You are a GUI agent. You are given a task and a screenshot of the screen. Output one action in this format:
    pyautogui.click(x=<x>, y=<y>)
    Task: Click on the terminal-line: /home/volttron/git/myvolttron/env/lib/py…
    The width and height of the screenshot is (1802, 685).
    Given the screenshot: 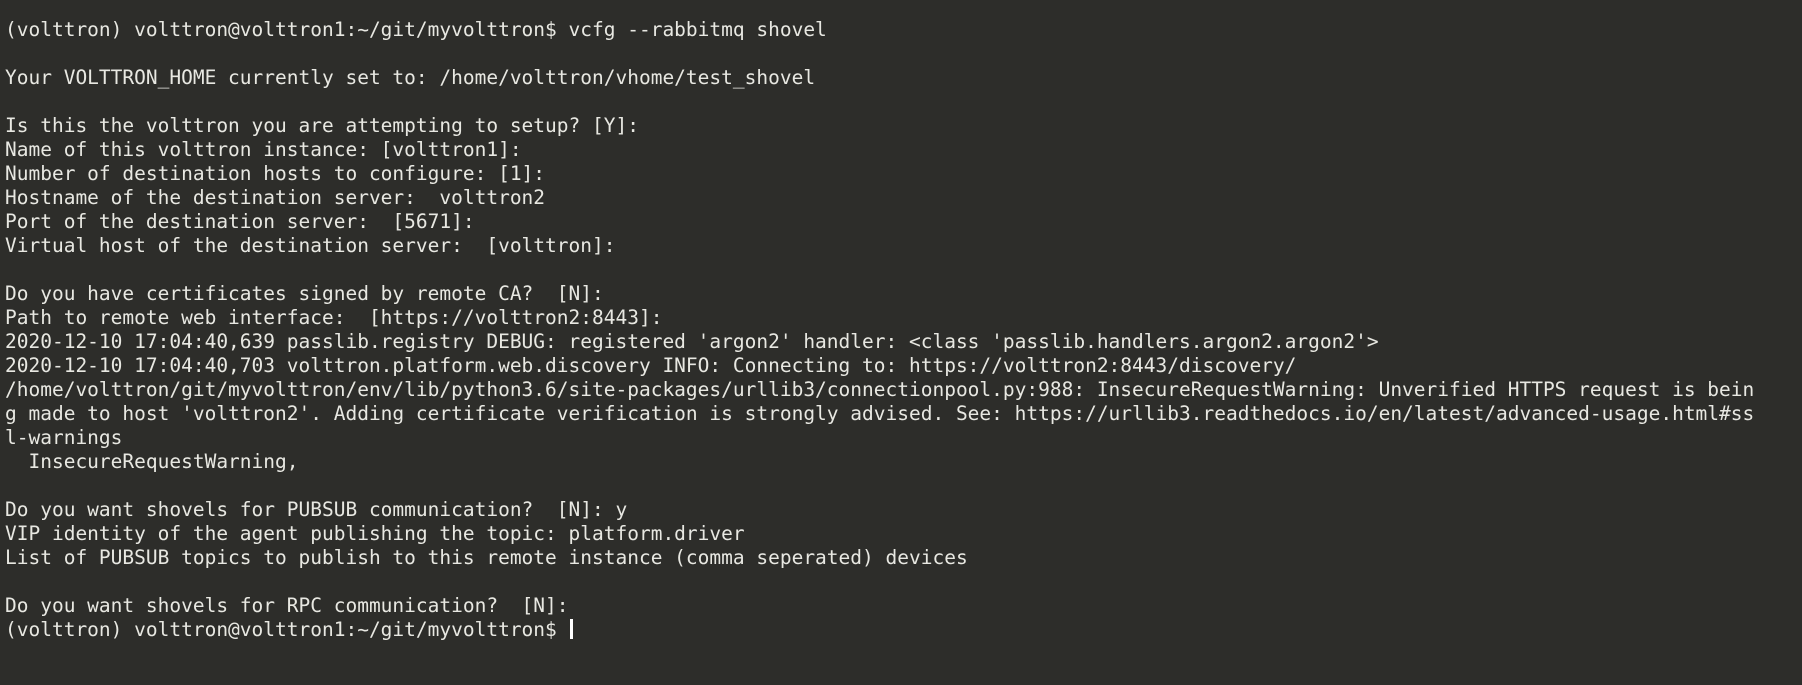 What is the action you would take?
    pyautogui.click(x=880, y=389)
    